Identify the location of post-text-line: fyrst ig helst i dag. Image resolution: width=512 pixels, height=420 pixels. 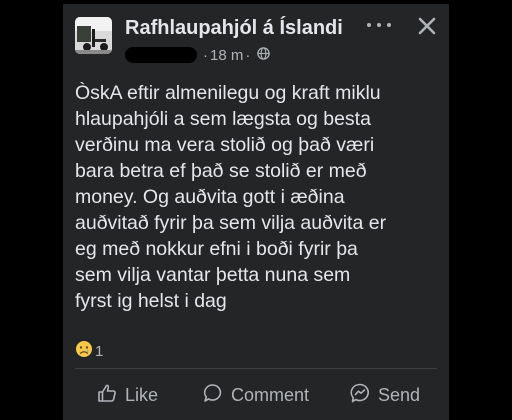
(151, 301).